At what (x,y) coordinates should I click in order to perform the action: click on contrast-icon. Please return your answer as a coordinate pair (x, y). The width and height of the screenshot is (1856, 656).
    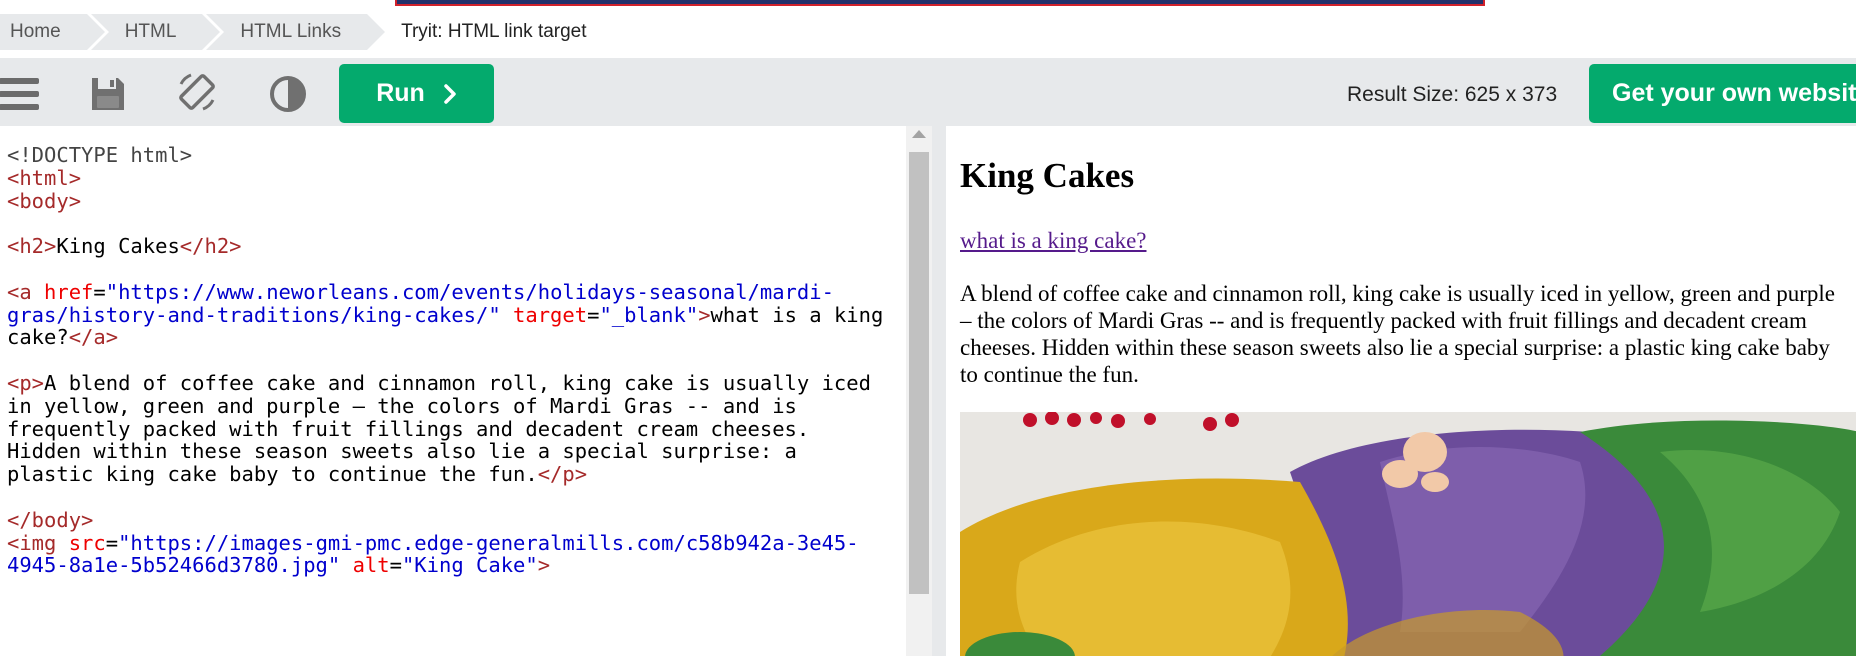
    Looking at the image, I should click on (288, 94).